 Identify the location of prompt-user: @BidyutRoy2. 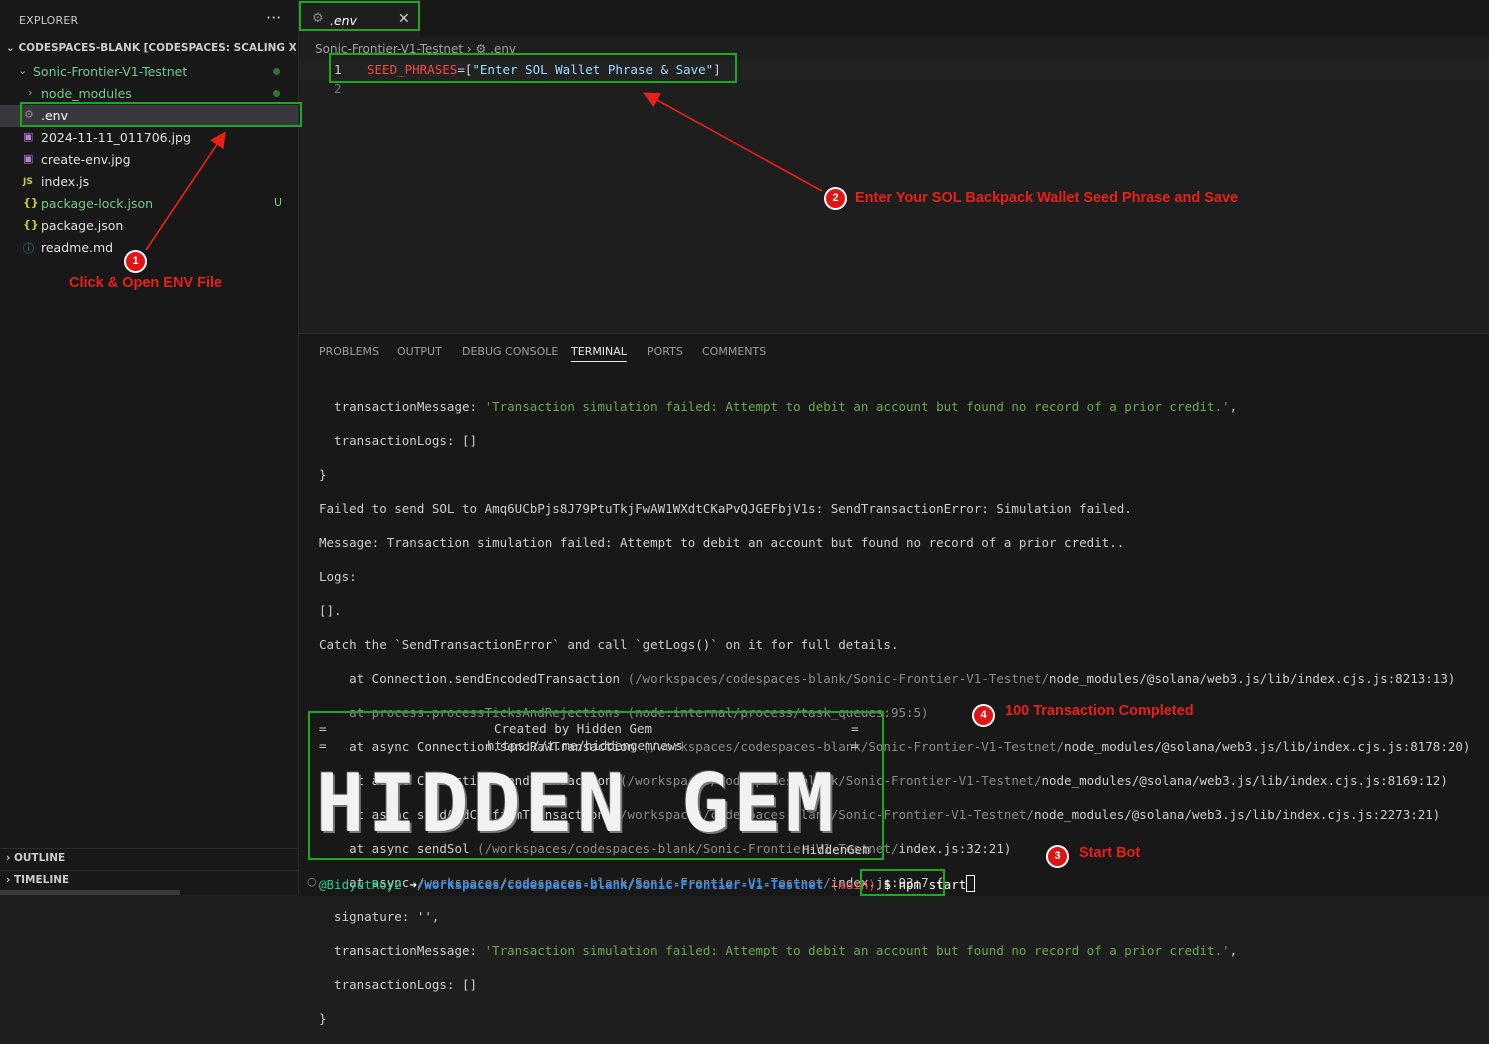
(360, 884).